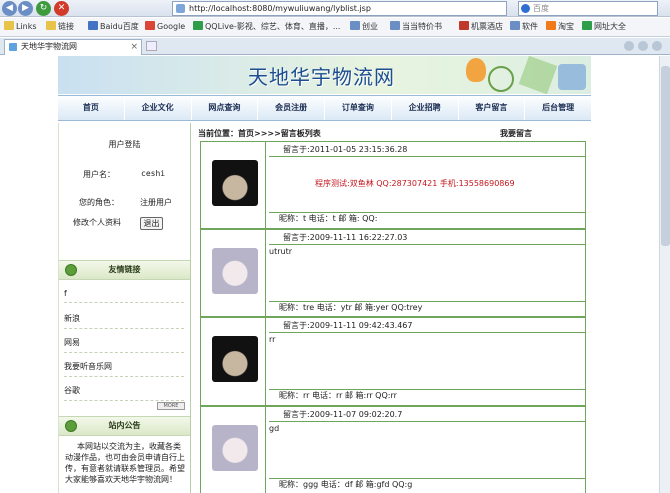 This screenshot has height=493, width=670. I want to click on message-content: rr, so click(272, 339).